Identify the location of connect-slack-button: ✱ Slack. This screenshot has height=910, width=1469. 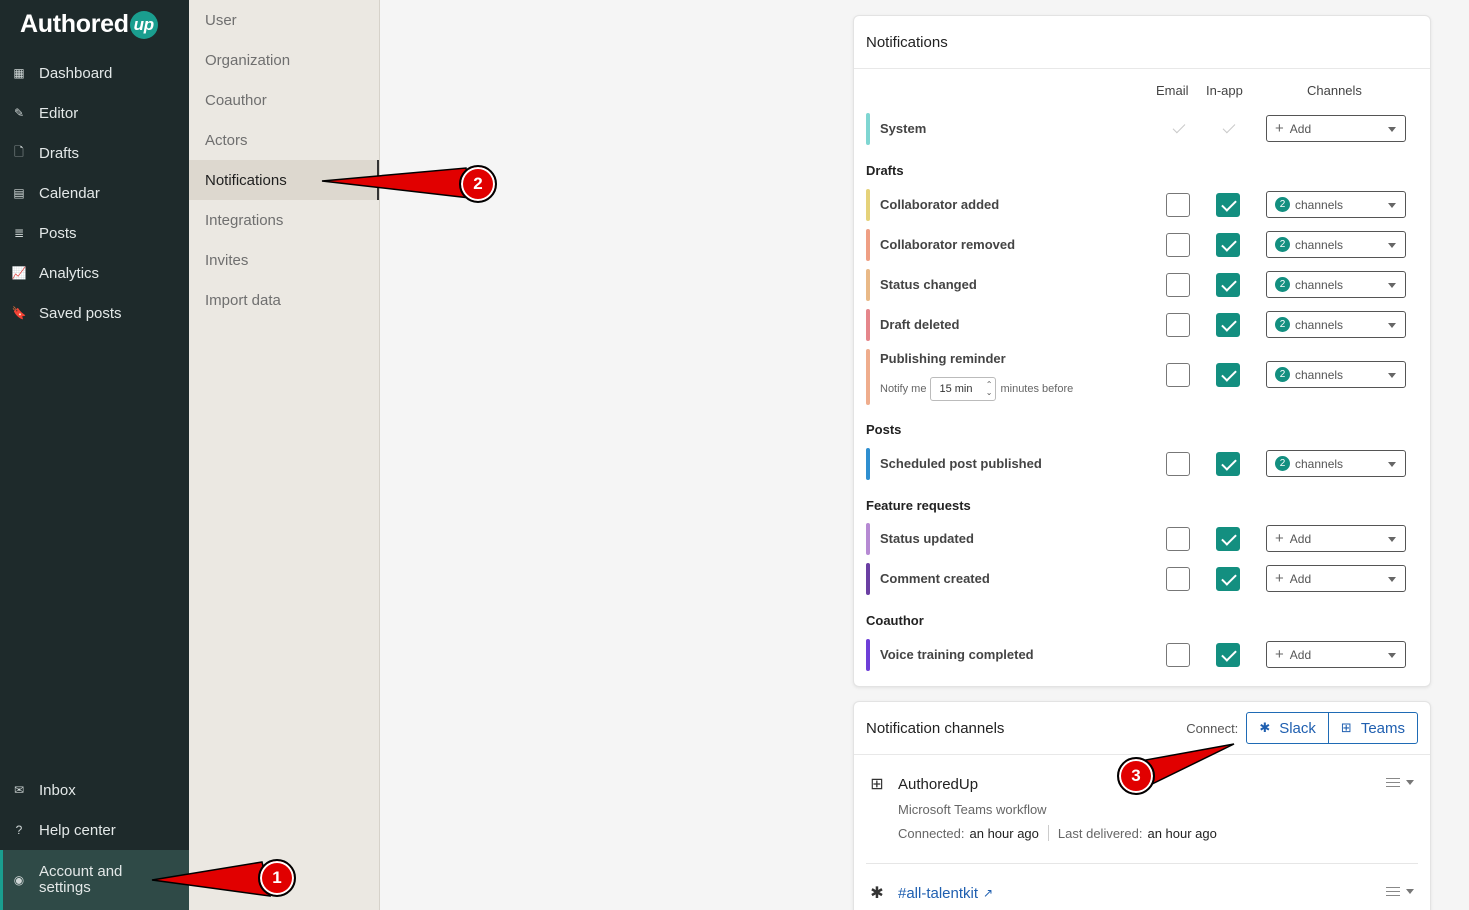
(1287, 728).